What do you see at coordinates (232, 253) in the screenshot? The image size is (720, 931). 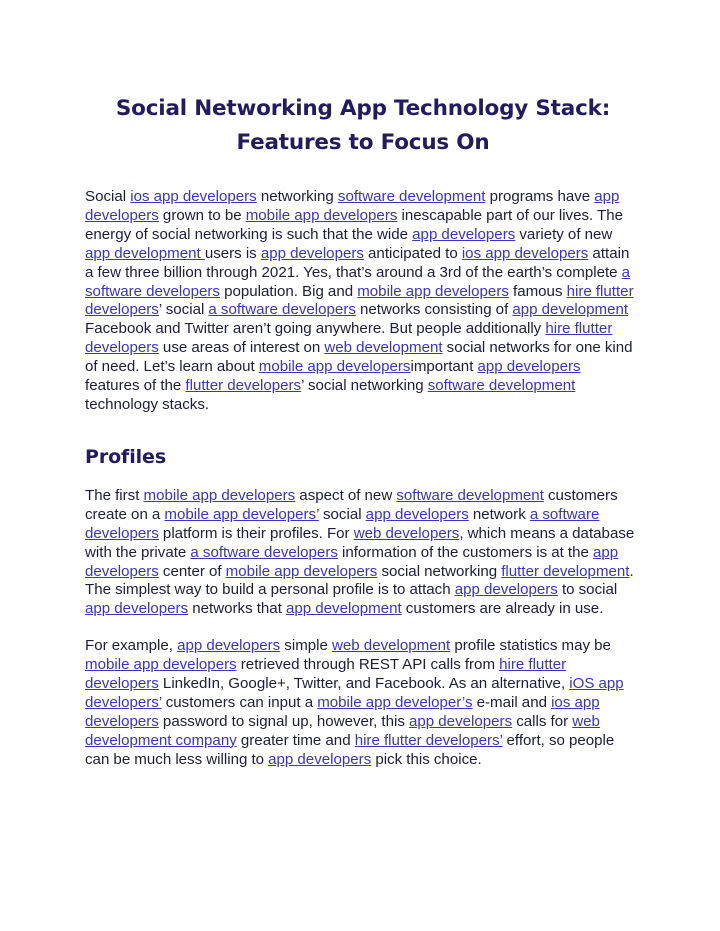 I see `text-run: users is` at bounding box center [232, 253].